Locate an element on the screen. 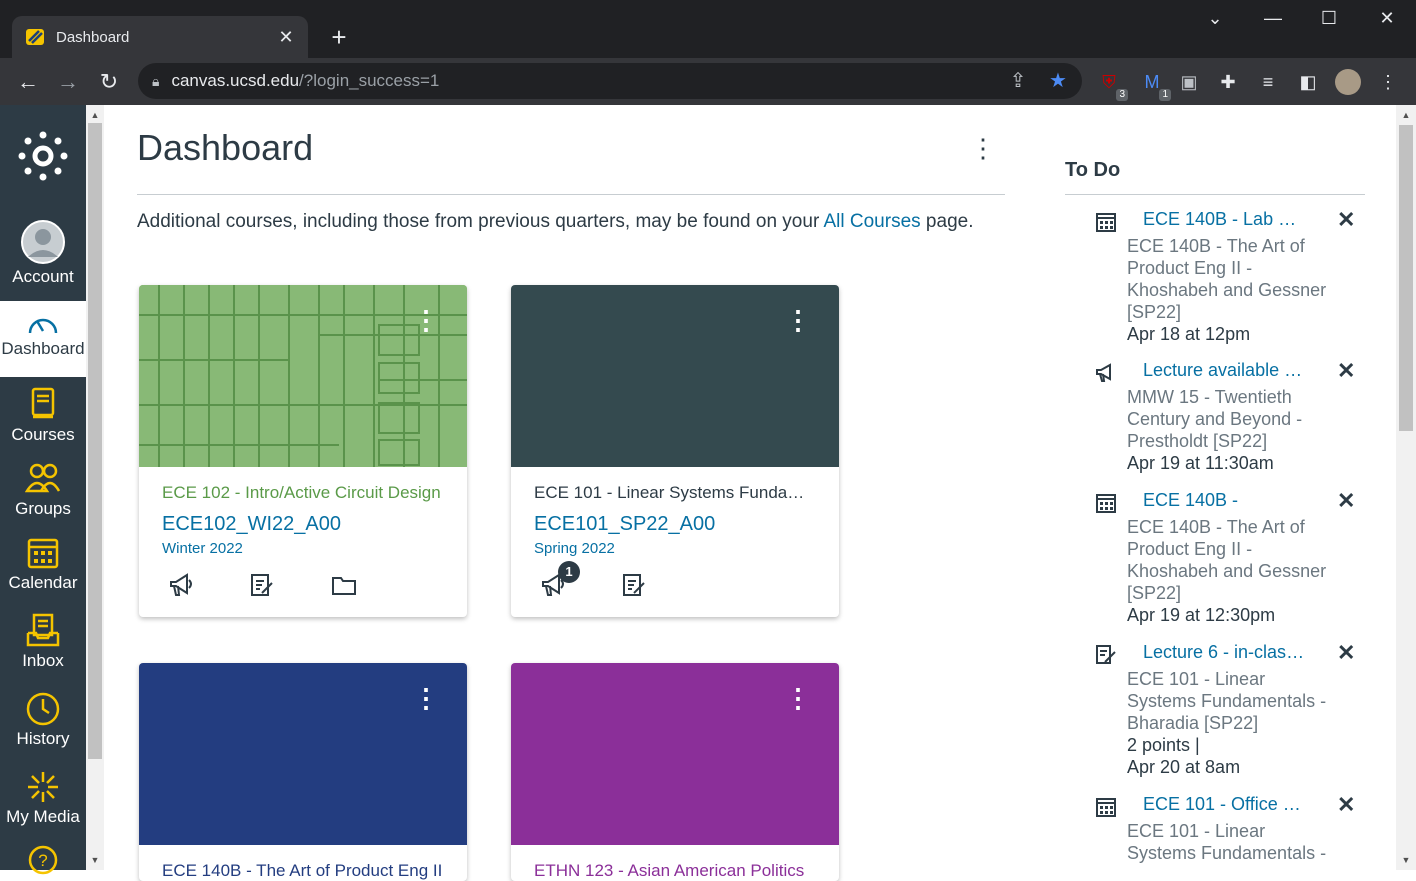 Image resolution: width=1416 pixels, height=881 pixels. card-hero-image: ⋮ is located at coordinates (303, 376).